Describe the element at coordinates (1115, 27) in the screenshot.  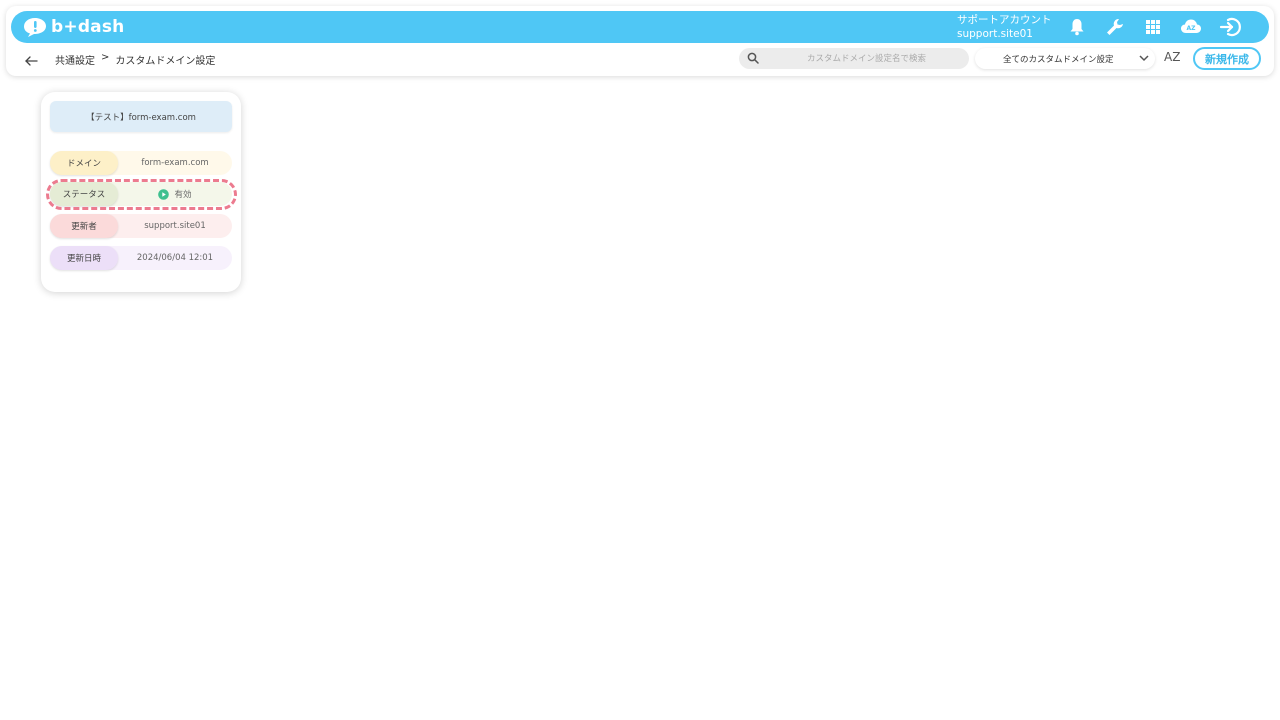
I see `wrench-icon` at that location.